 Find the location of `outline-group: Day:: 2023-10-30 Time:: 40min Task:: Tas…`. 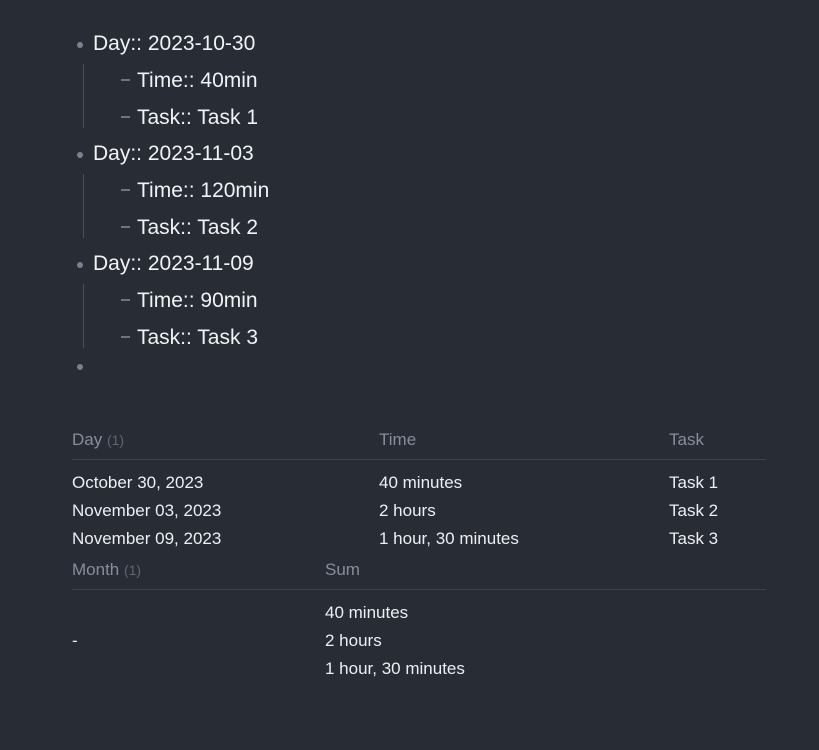

outline-group: Day:: 2023-10-30 Time:: 40min Task:: Tas… is located at coordinates (422, 81).